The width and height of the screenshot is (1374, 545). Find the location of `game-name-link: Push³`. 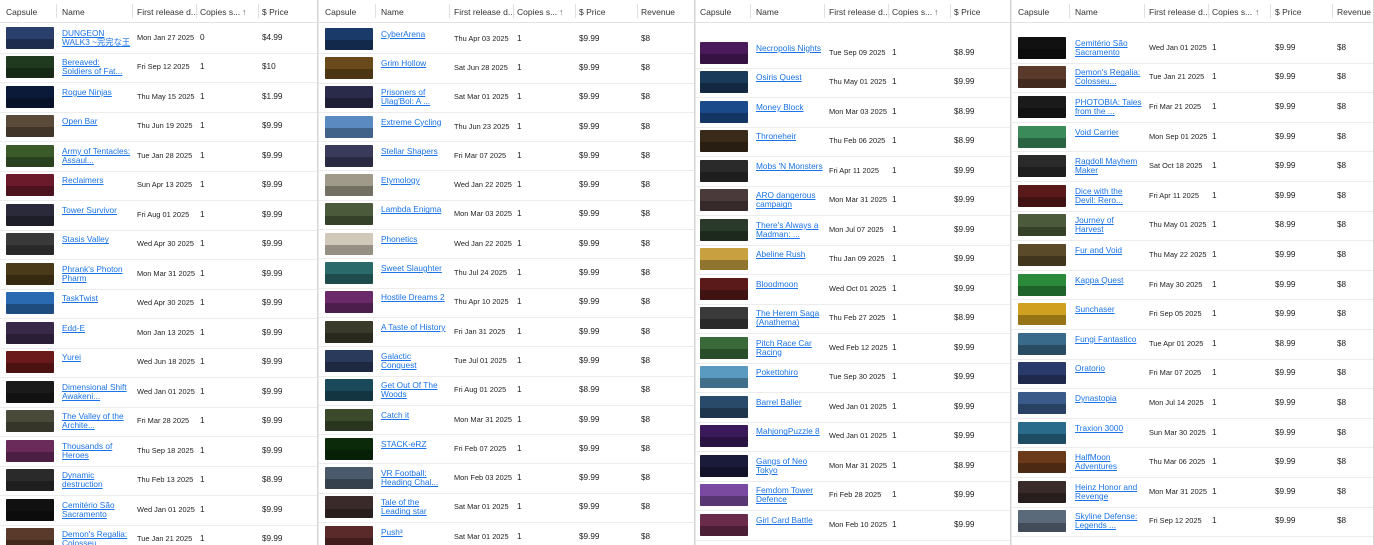

game-name-link: Push³ is located at coordinates (414, 536).